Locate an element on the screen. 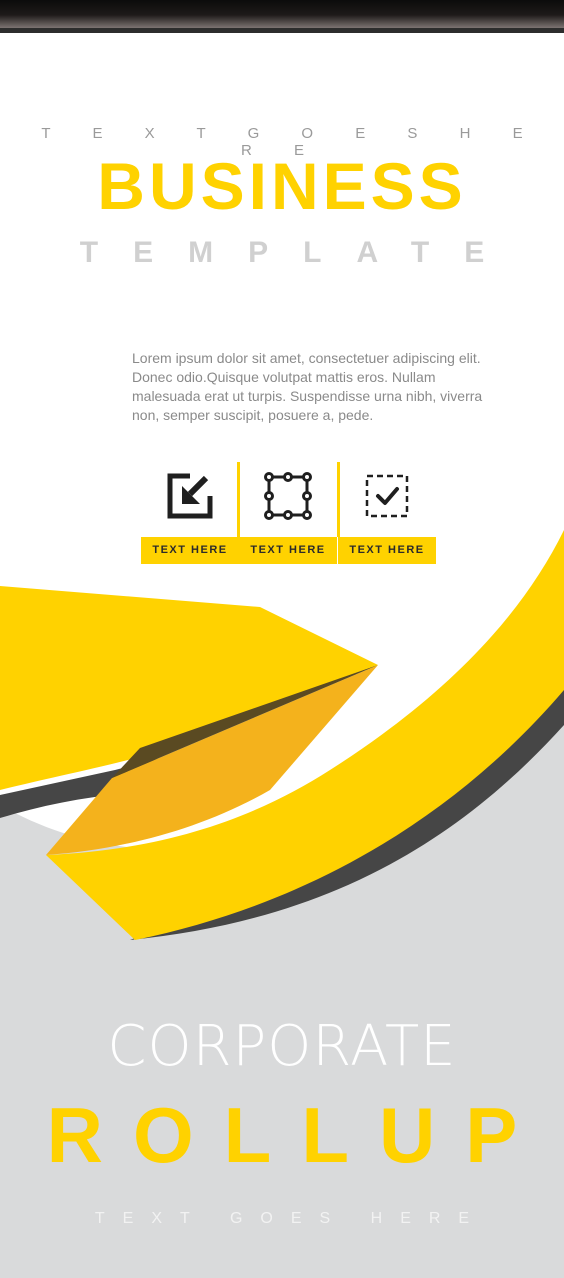 The width and height of the screenshot is (564, 1278). import-arrow-icon is located at coordinates (190, 496).